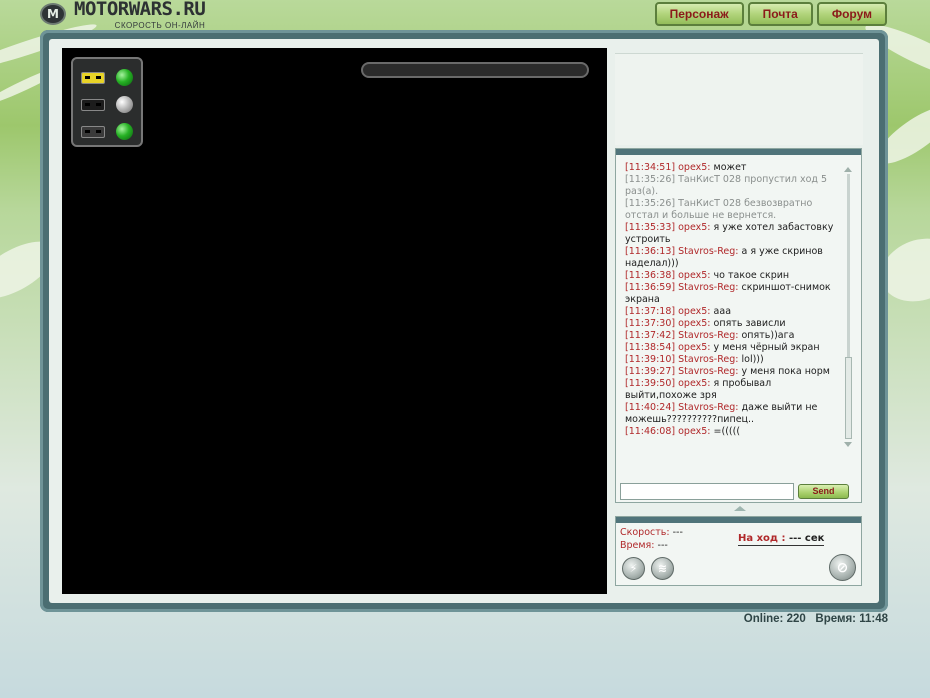 The width and height of the screenshot is (930, 698). What do you see at coordinates (650, 383) in the screenshot?
I see `chat-message-time: [11:39:50]` at bounding box center [650, 383].